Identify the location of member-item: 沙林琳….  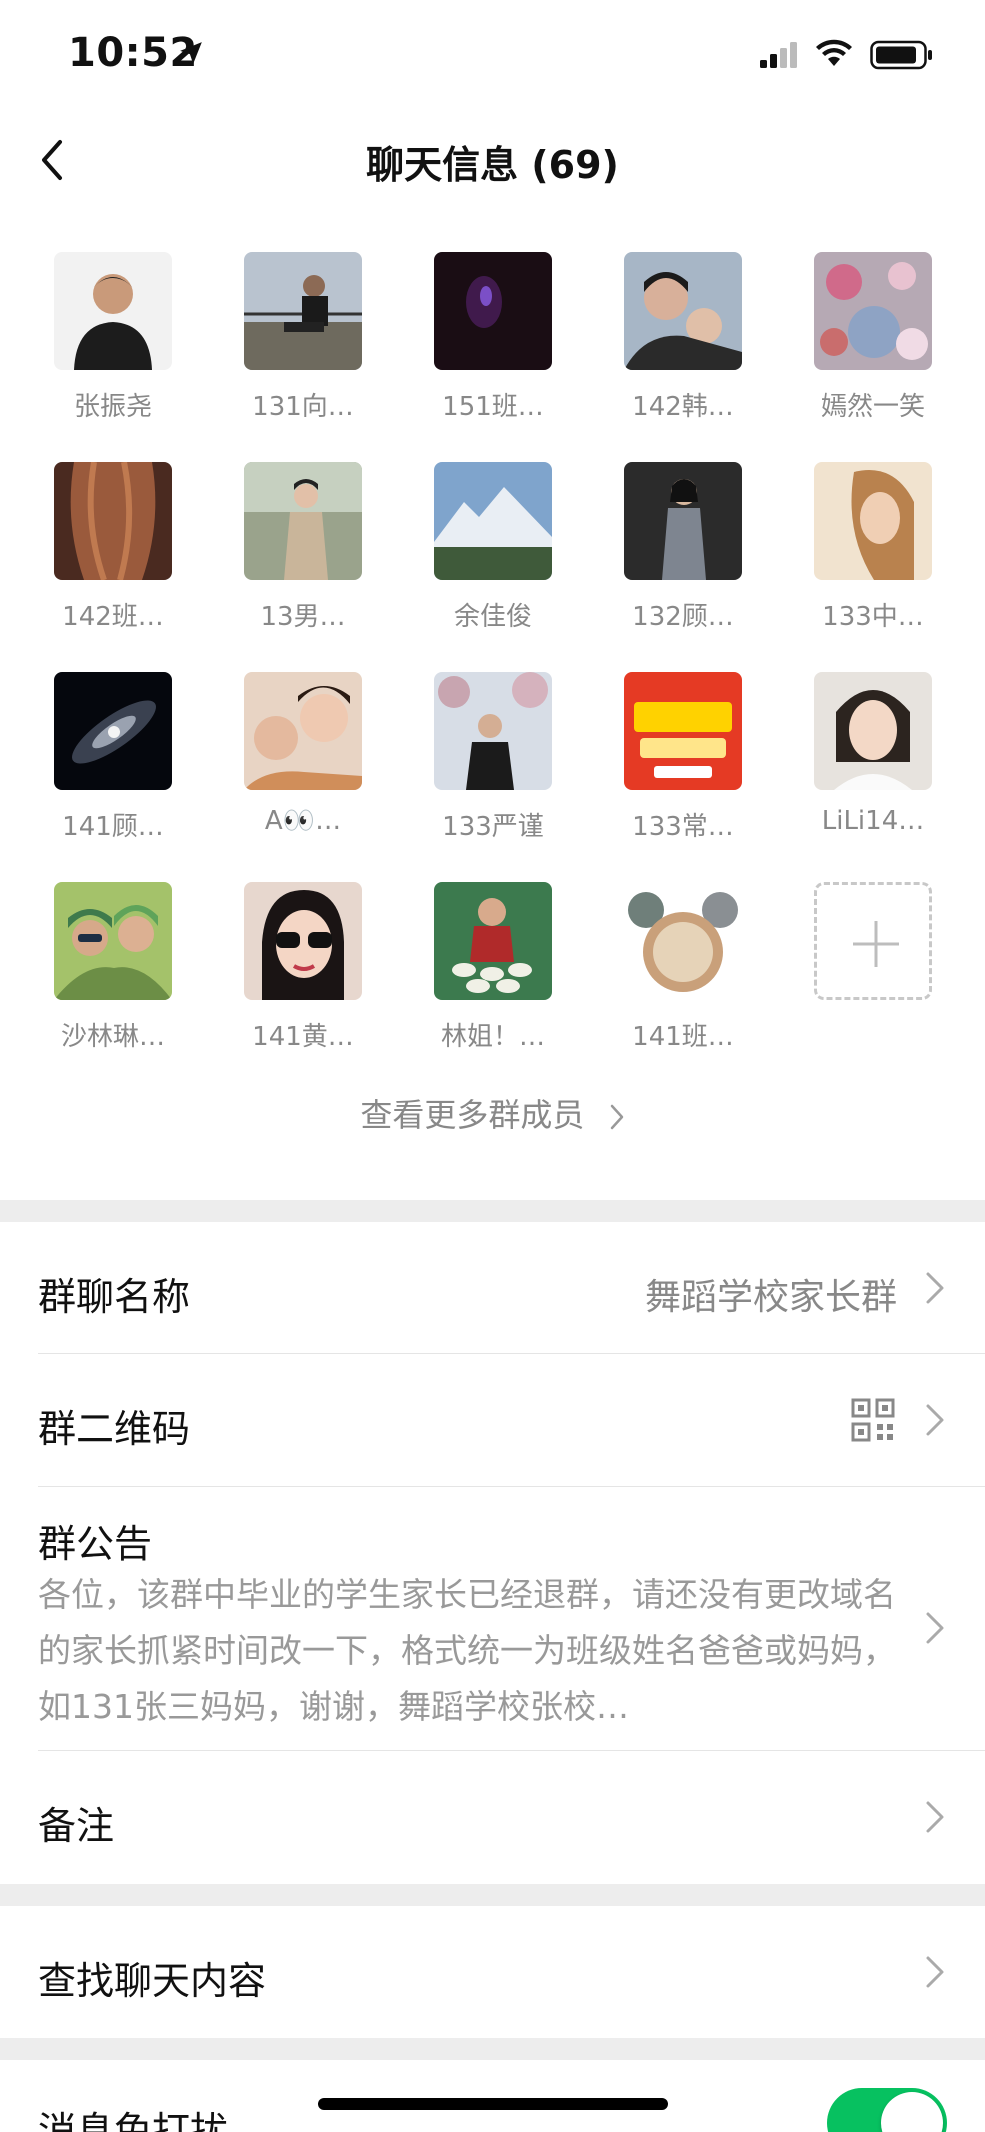
(113, 967).